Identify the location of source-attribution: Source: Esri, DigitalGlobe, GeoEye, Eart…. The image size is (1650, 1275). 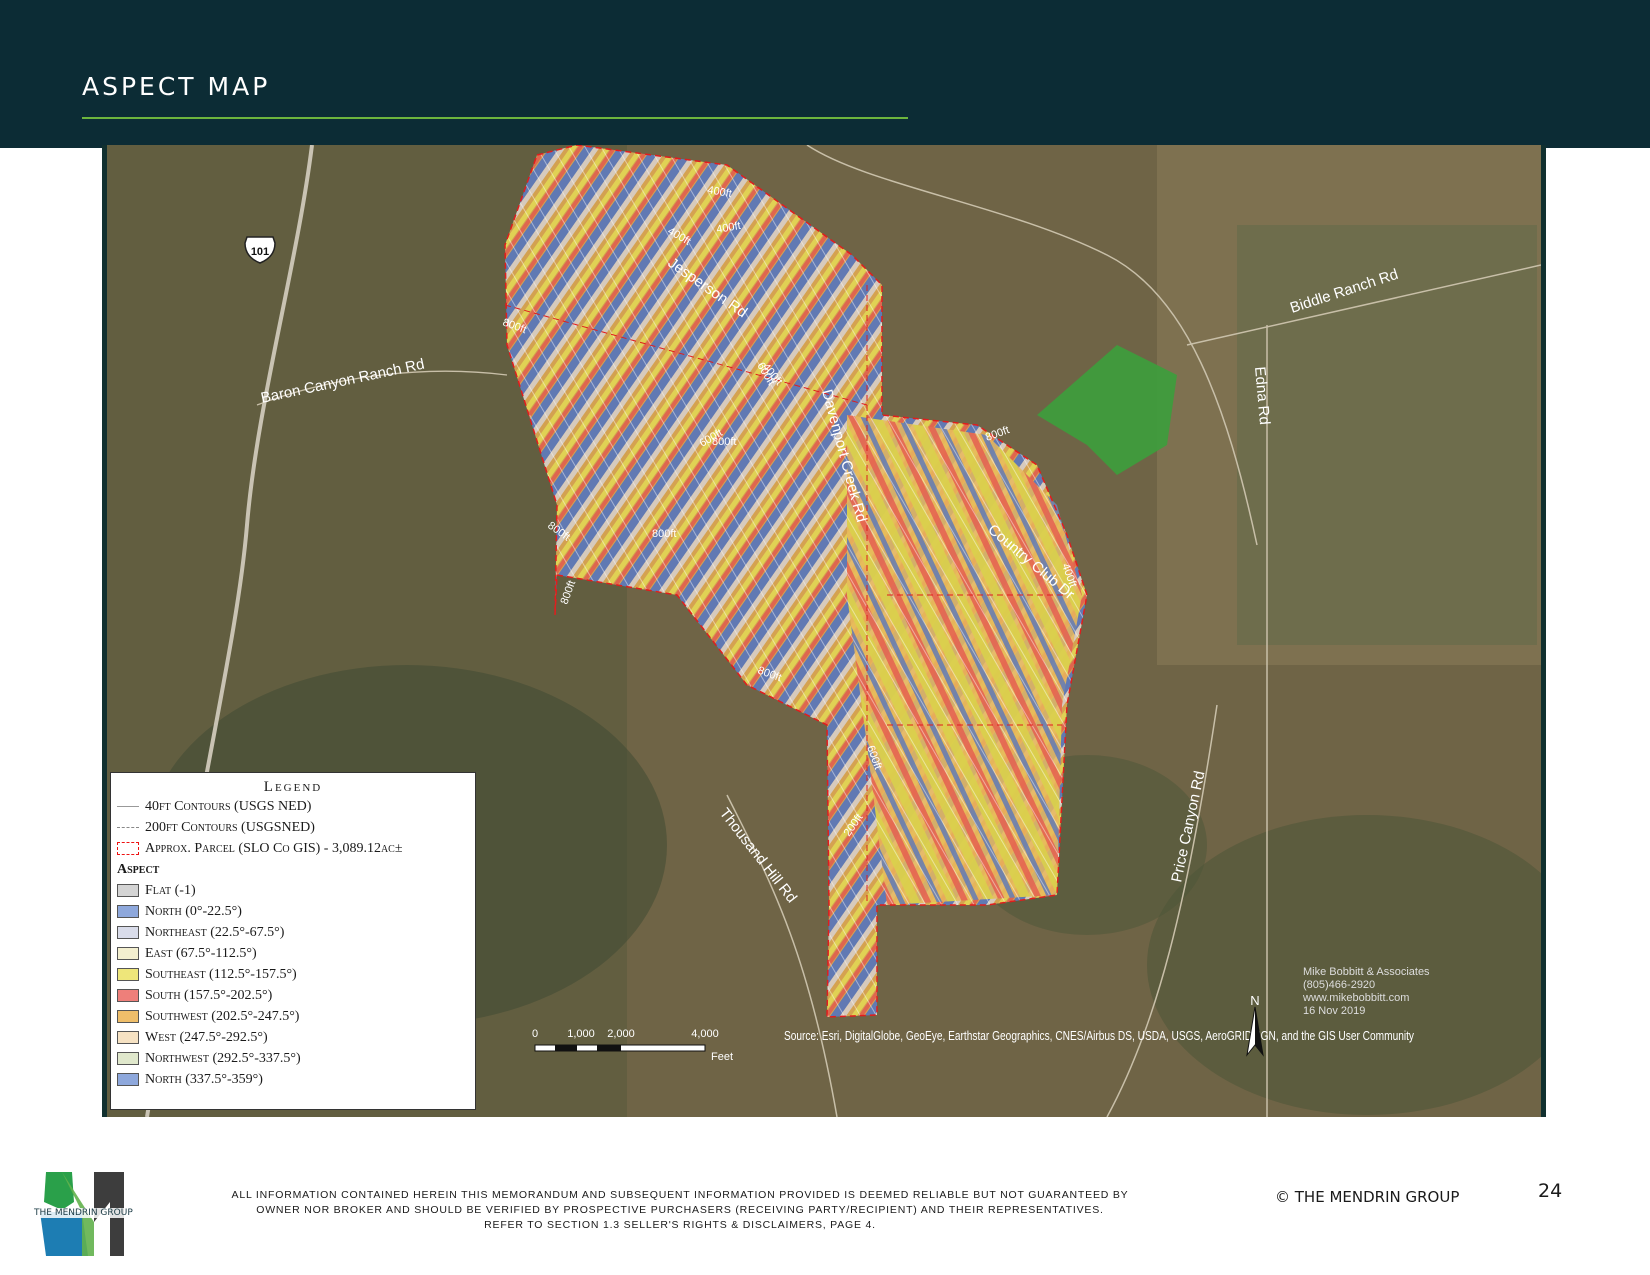
(1099, 1035).